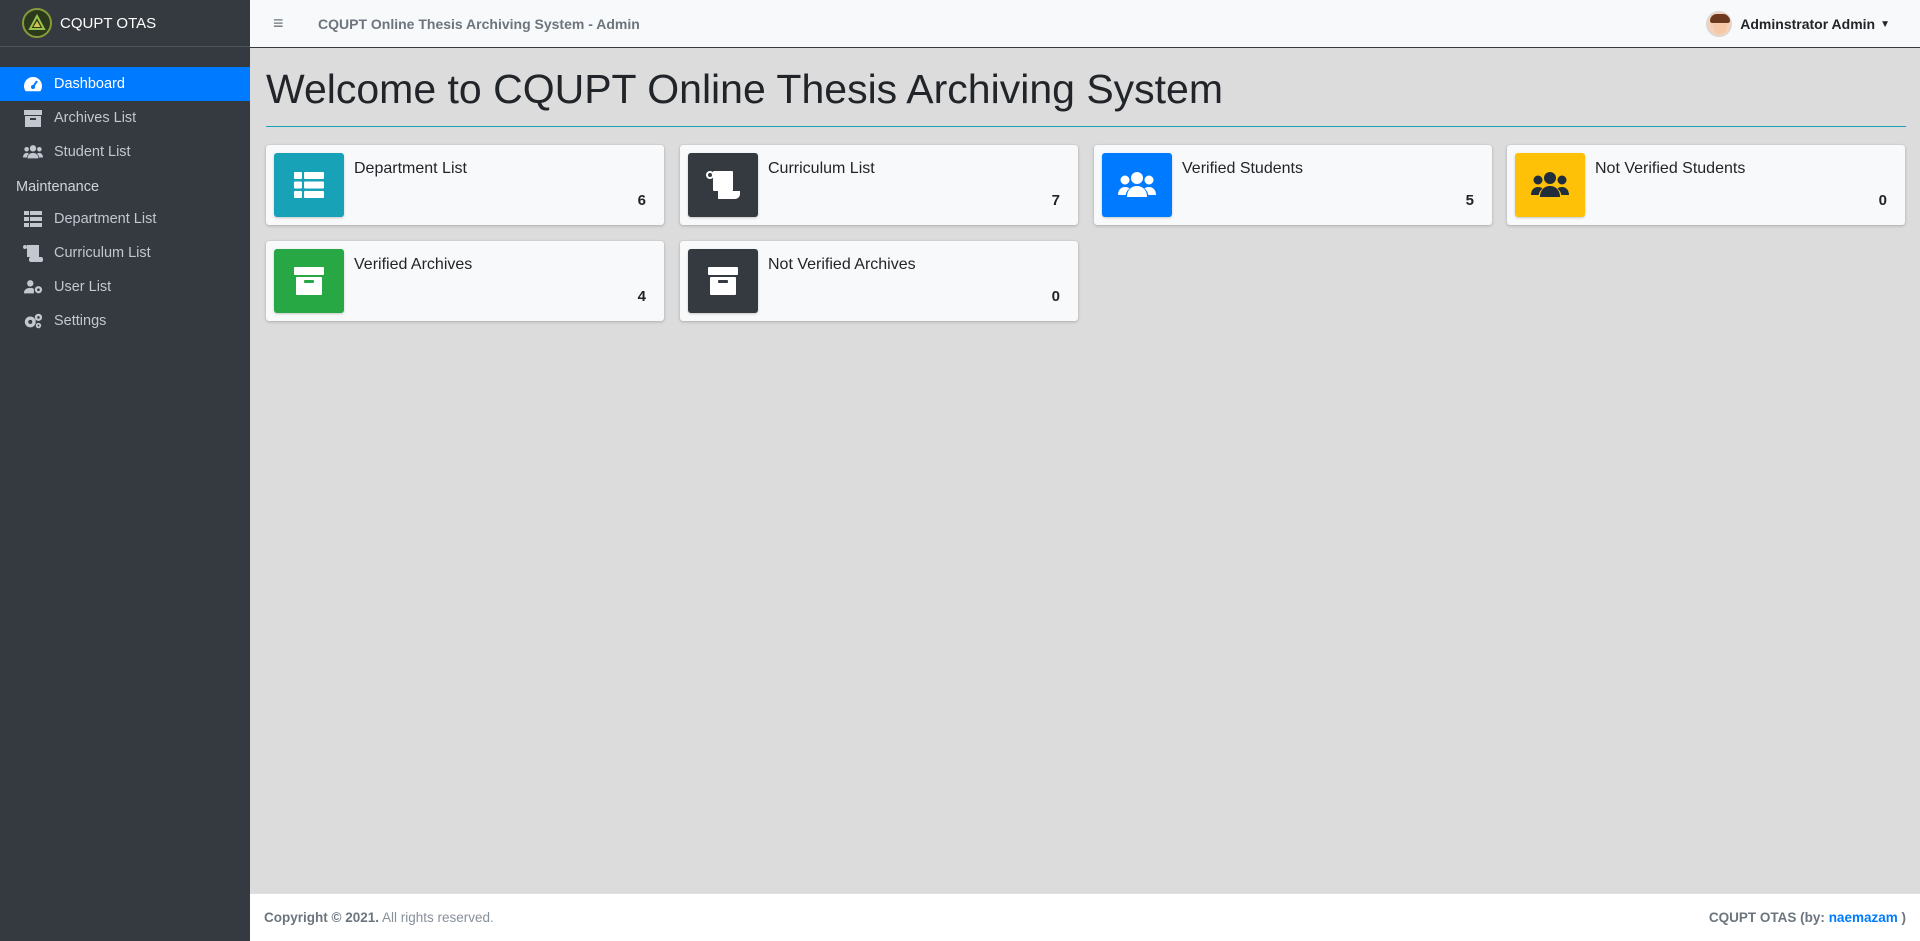 This screenshot has width=1920, height=941. I want to click on info-box-label: Not Verified Students, so click(1670, 168).